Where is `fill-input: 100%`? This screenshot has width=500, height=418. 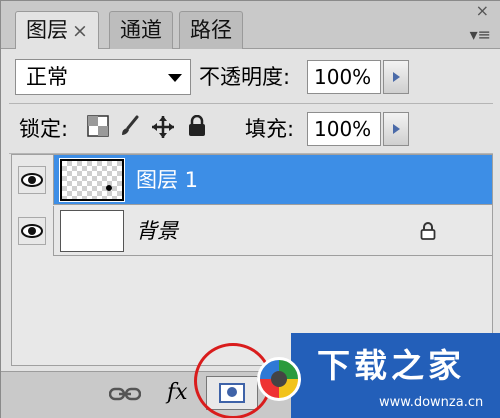
fill-input: 100% is located at coordinates (344, 129).